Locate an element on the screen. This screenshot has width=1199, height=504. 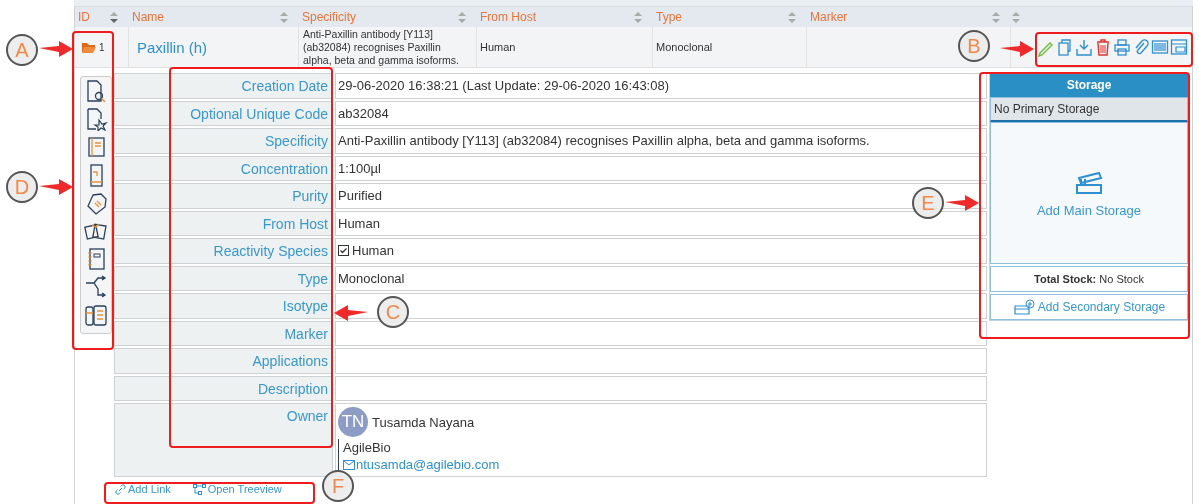
storage-box-icon is located at coordinates (1179, 47).